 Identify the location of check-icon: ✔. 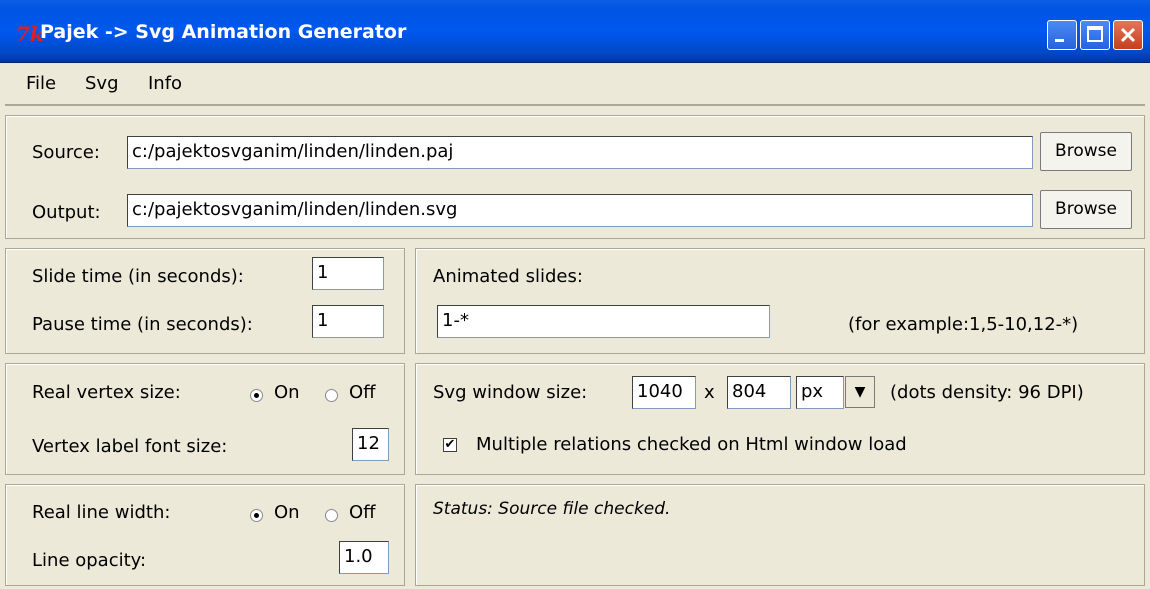
(450, 444).